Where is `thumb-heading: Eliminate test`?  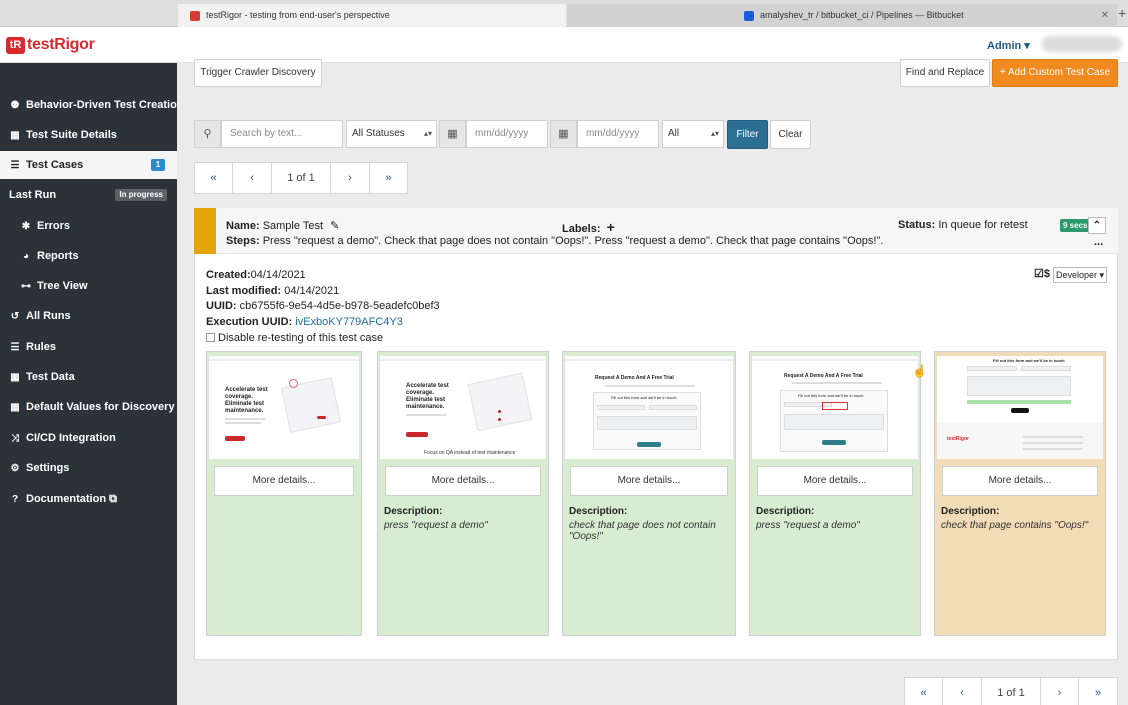 thumb-heading: Eliminate test is located at coordinates (245, 404).